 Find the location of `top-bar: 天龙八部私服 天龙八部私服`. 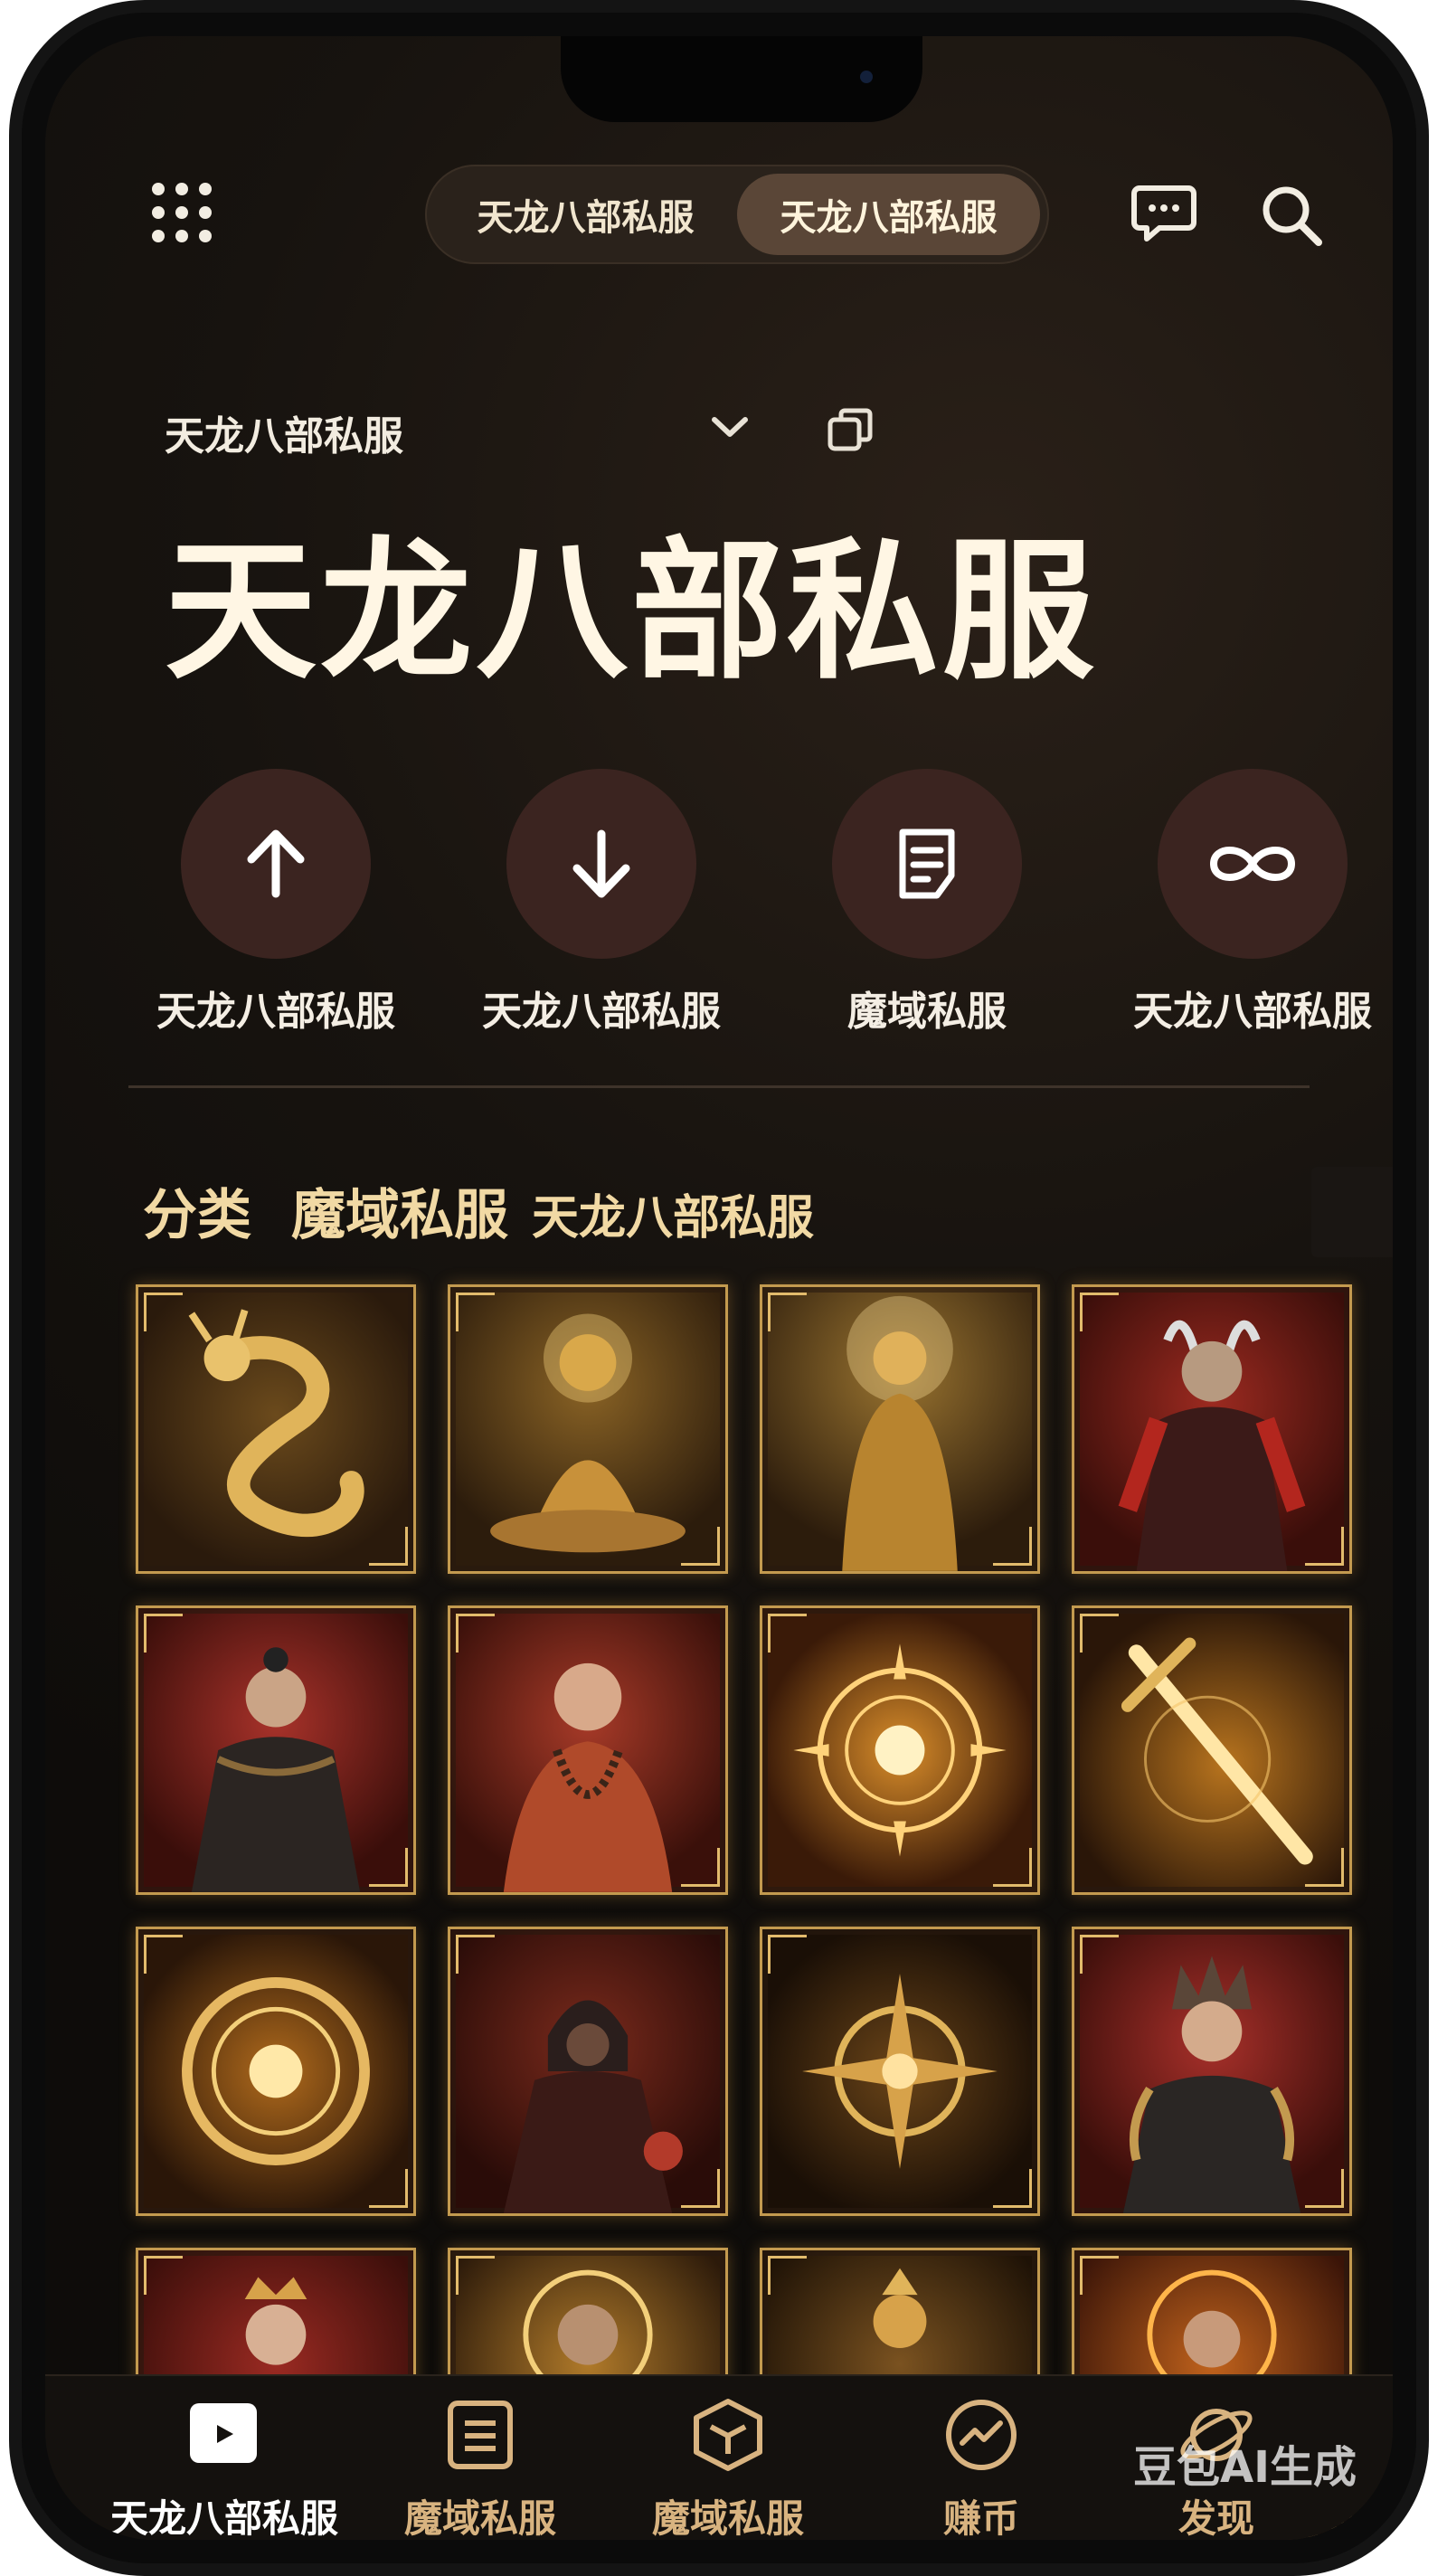

top-bar: 天龙八部私服 天龙八部私服 is located at coordinates (719, 208).